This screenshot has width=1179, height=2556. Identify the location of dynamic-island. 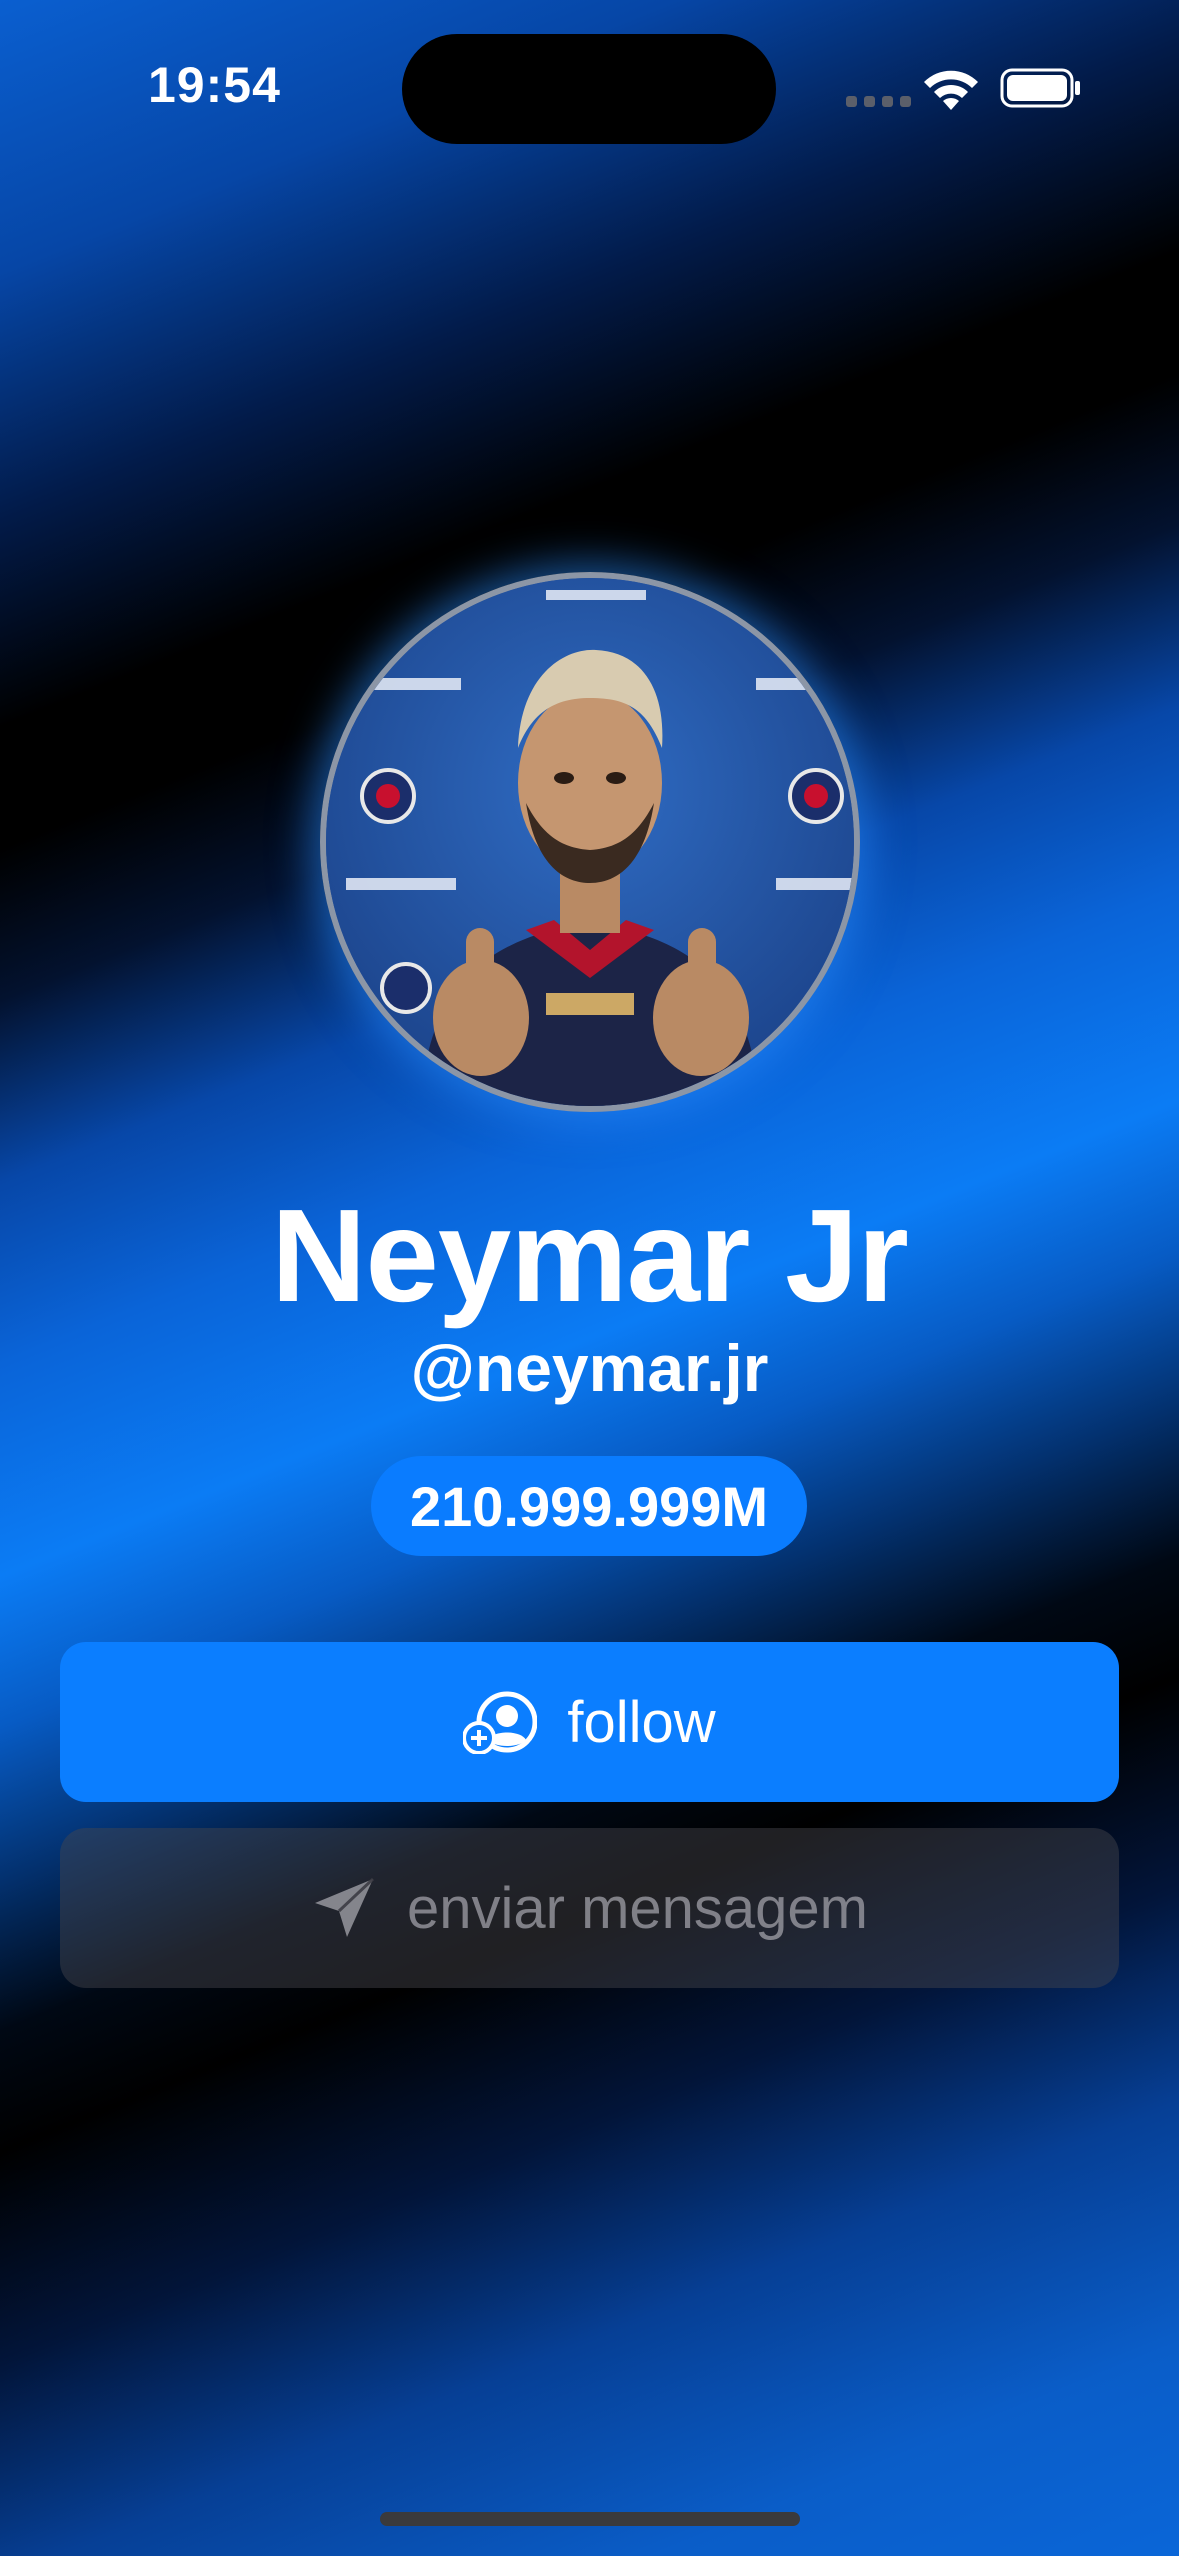
(589, 89).